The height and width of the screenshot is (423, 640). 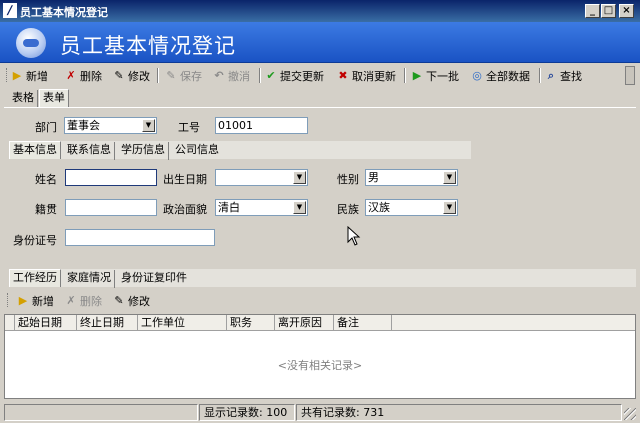 I want to click on banner-title: 员工基本情况登记, so click(x=148, y=46).